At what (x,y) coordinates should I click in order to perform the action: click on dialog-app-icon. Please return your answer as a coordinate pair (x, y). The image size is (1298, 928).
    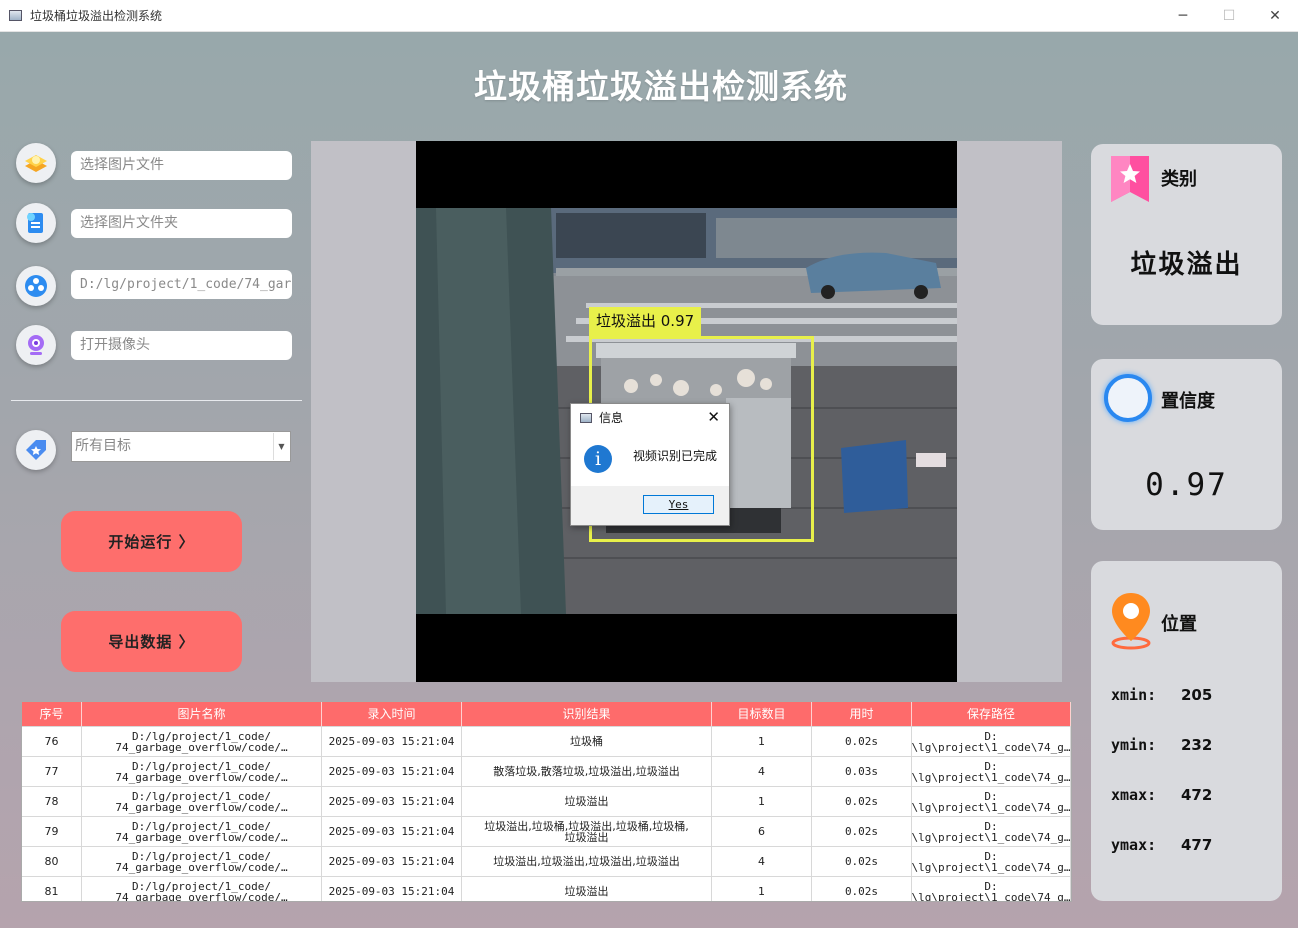
    Looking at the image, I should click on (586, 417).